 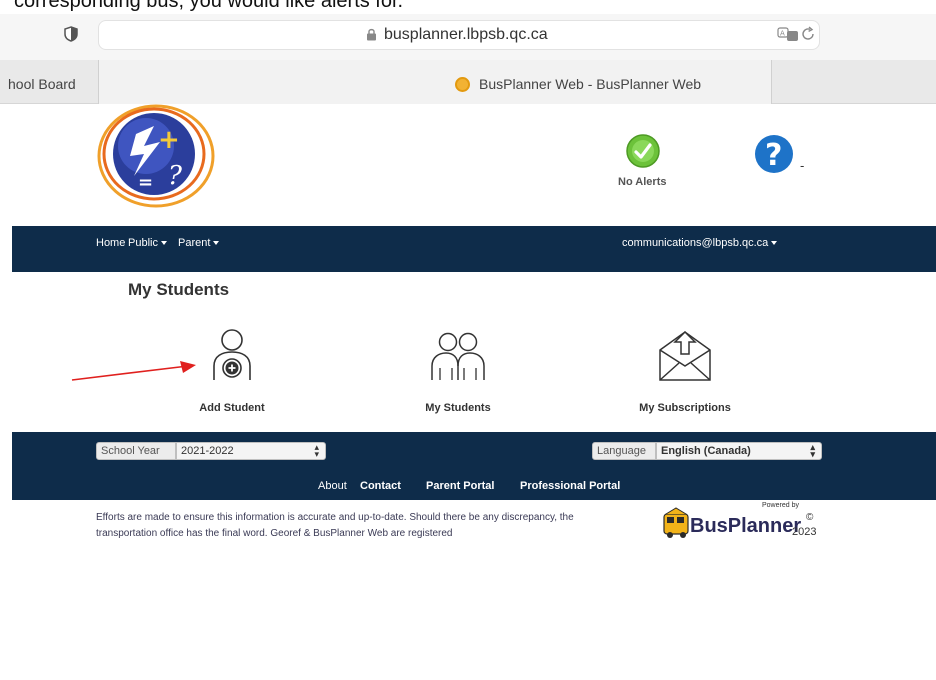 I want to click on my-subscriptions-button: My Subscriptions, so click(x=685, y=373).